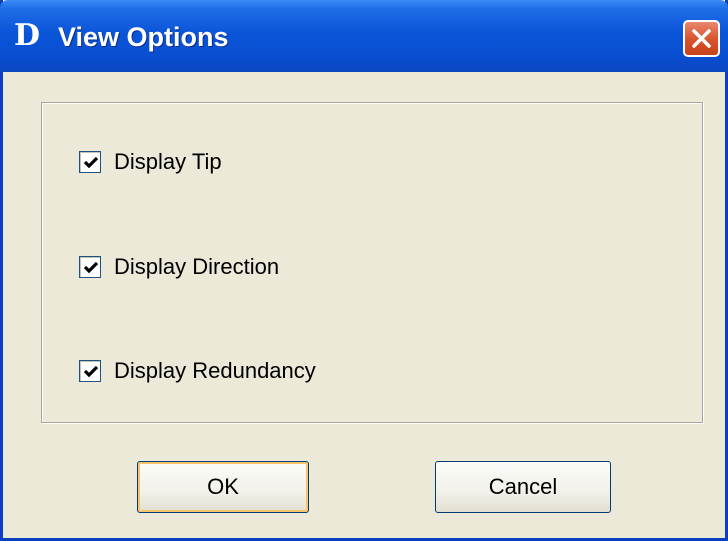 This screenshot has width=728, height=541. What do you see at coordinates (215, 370) in the screenshot?
I see `display-redundancy-label: Display Redundancy` at bounding box center [215, 370].